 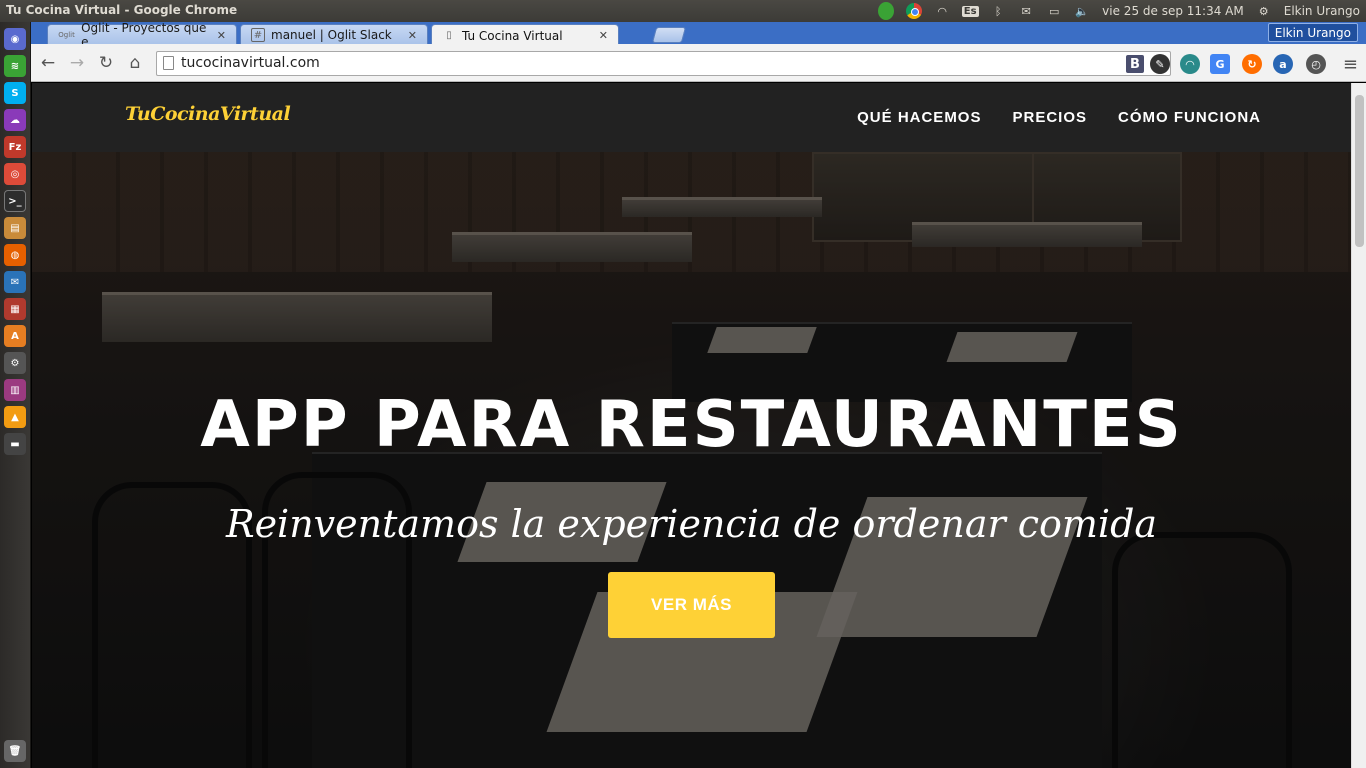 What do you see at coordinates (1135, 64) in the screenshot?
I see `b-extension-icon: B` at bounding box center [1135, 64].